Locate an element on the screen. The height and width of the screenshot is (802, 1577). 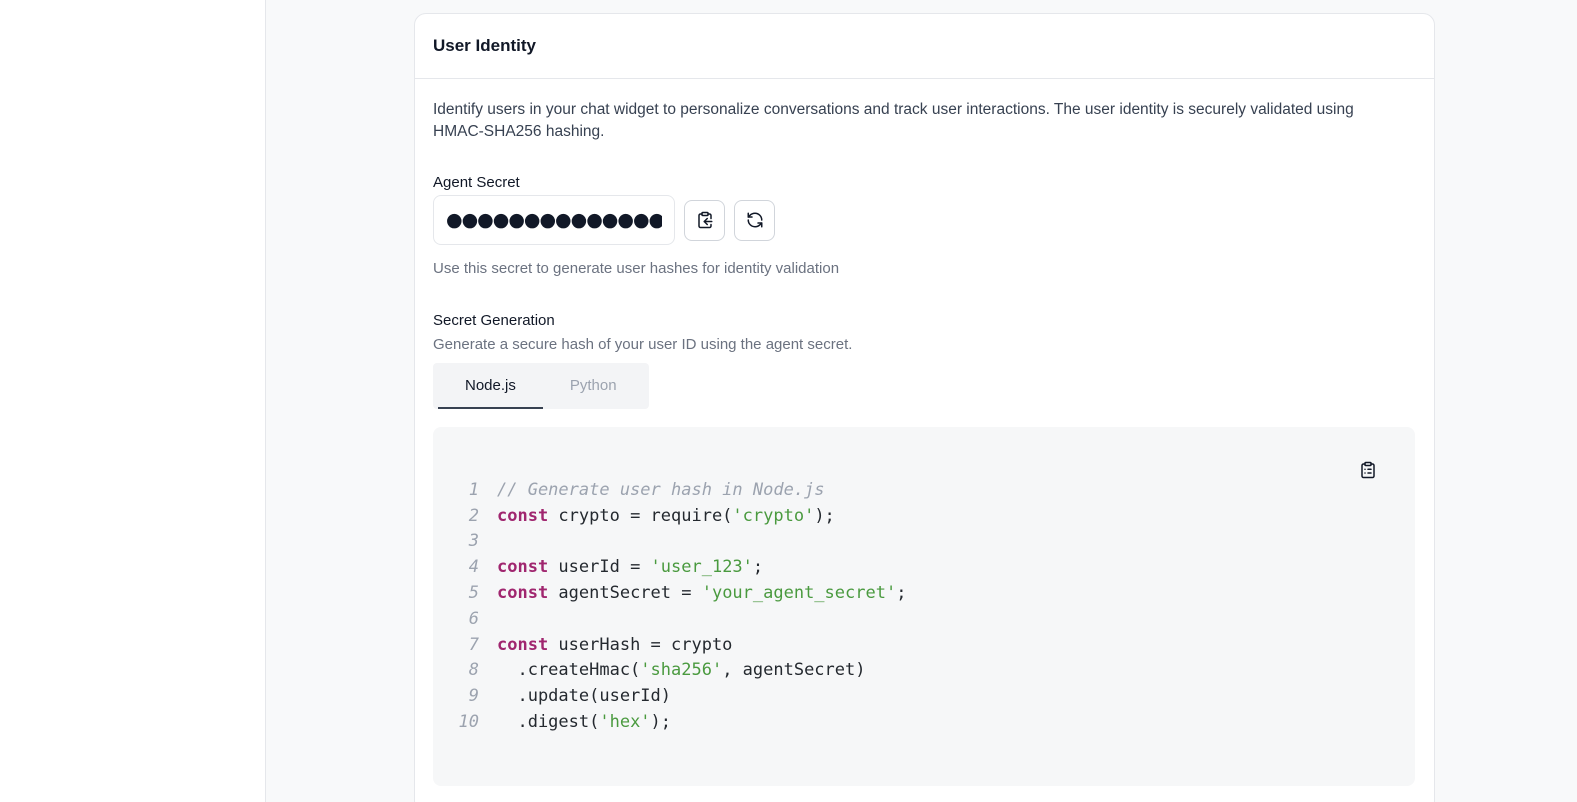
secret-generation-label: Secret Generation is located at coordinates (494, 320).